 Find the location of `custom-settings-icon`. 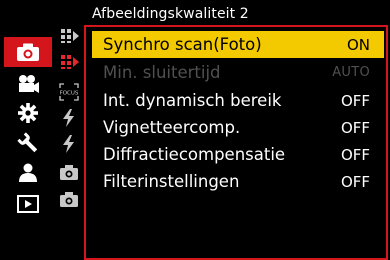

custom-settings-icon is located at coordinates (28, 113).